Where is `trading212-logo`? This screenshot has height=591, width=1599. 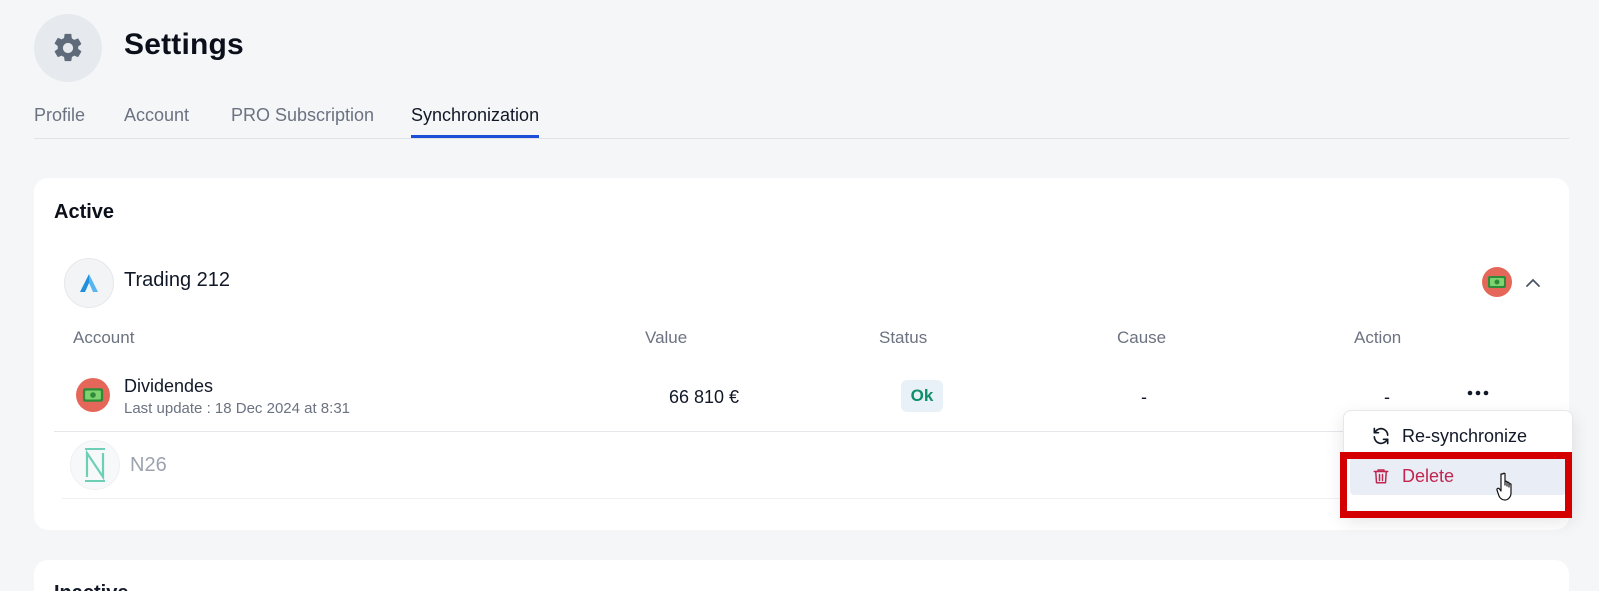 trading212-logo is located at coordinates (89, 283).